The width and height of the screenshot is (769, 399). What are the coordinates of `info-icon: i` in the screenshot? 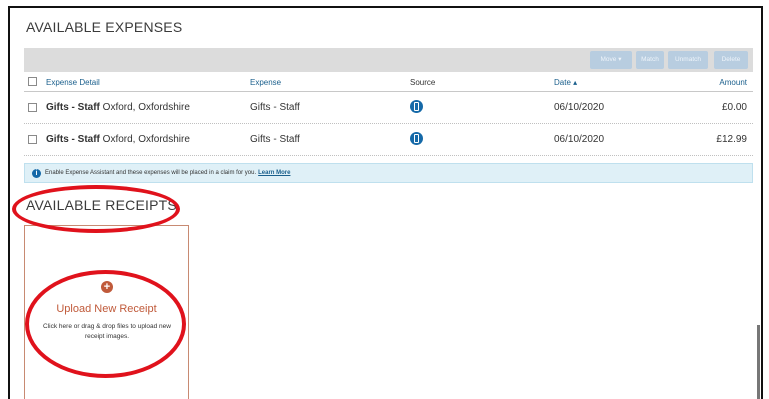 It's located at (36, 173).